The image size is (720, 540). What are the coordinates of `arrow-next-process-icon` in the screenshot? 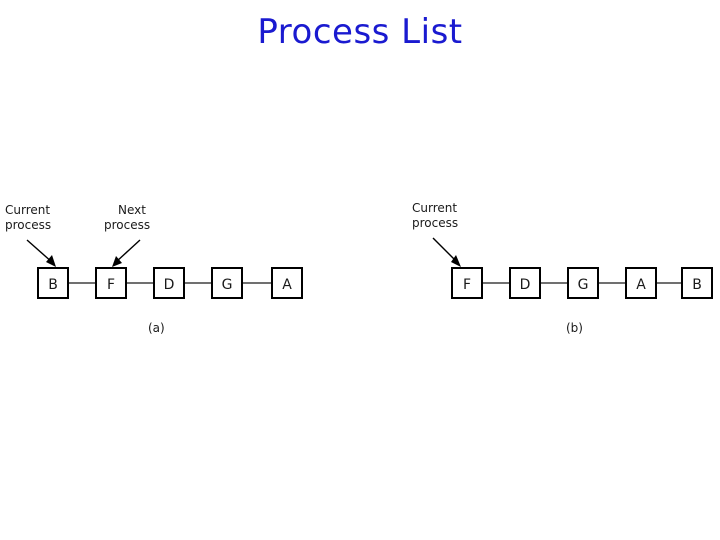 It's located at (126, 253).